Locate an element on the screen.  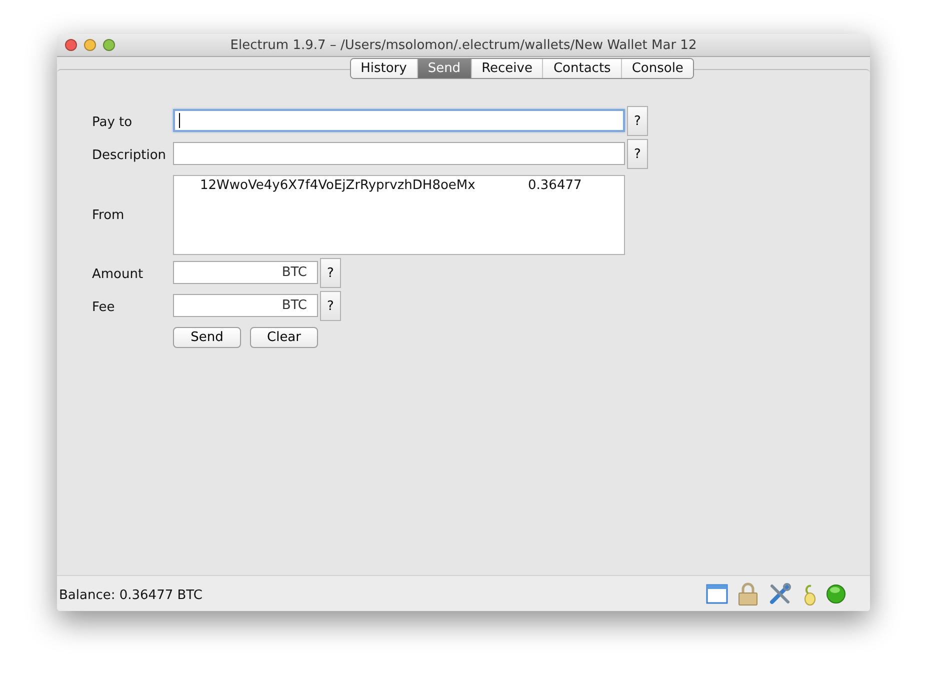
field-label: Amount is located at coordinates (118, 274).